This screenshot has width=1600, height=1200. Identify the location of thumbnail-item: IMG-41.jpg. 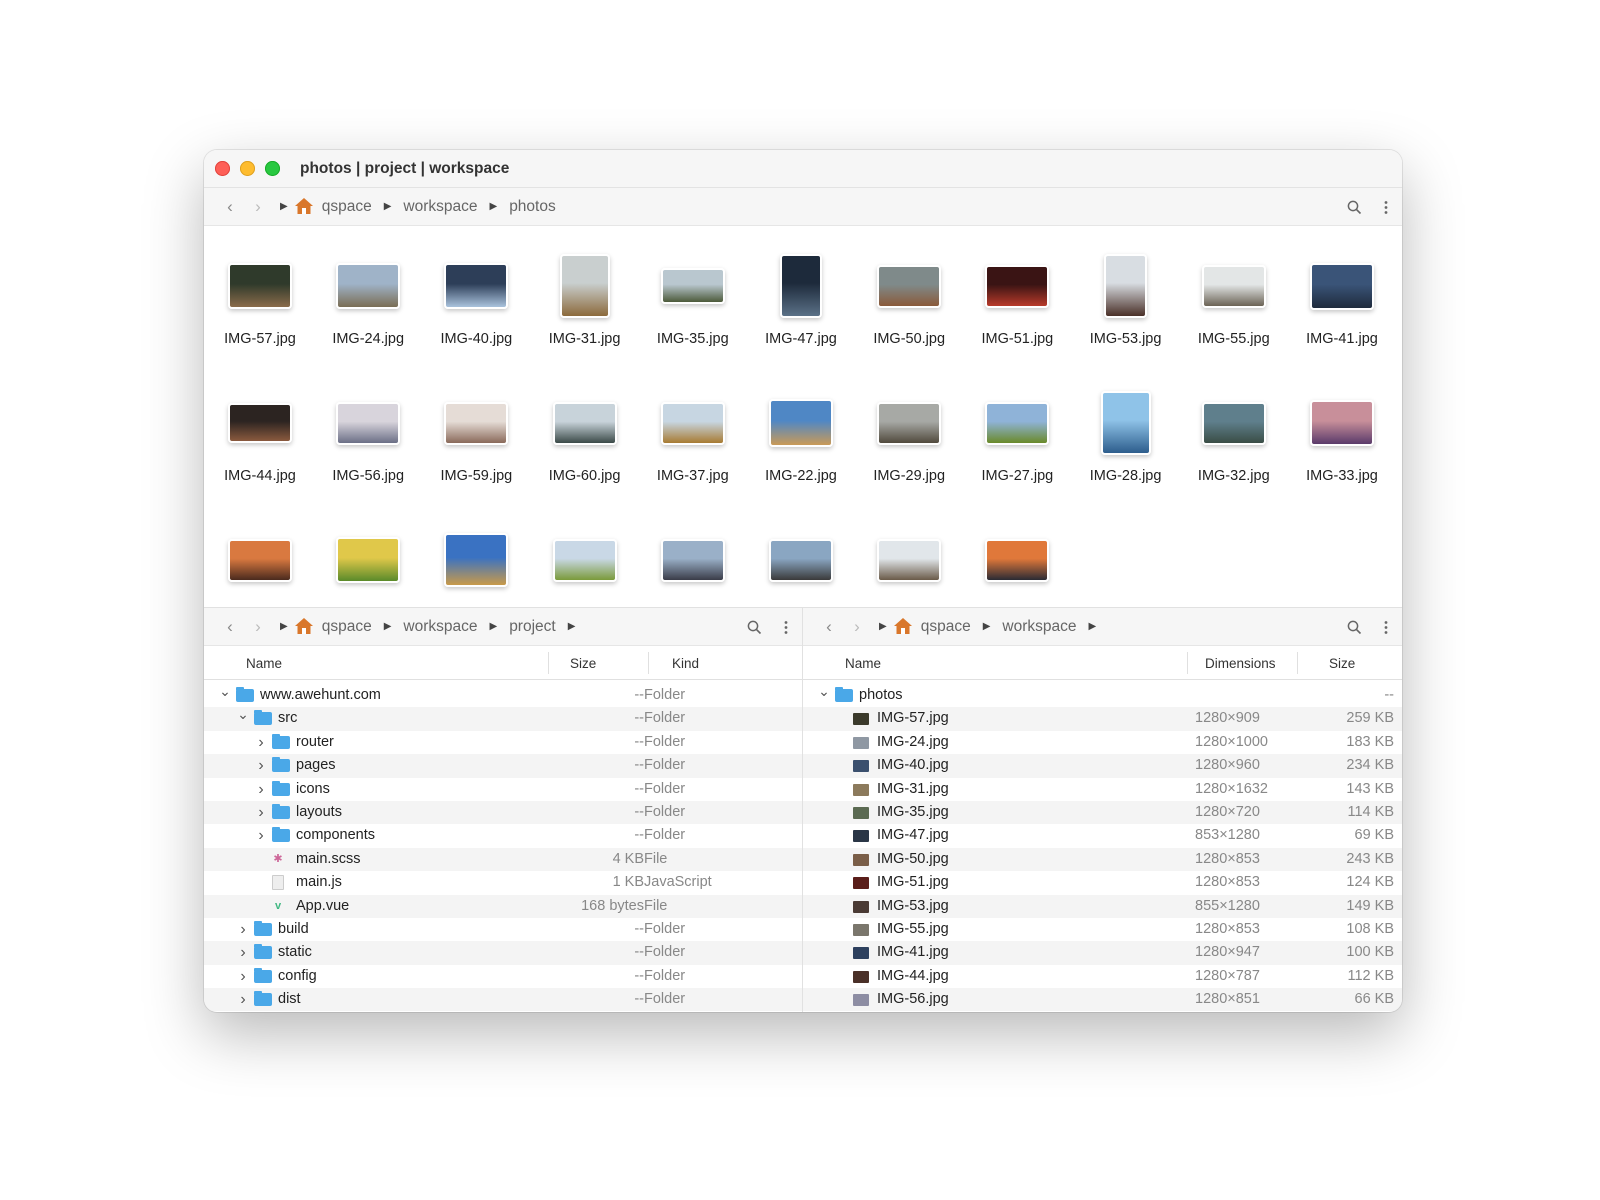
(1342, 299).